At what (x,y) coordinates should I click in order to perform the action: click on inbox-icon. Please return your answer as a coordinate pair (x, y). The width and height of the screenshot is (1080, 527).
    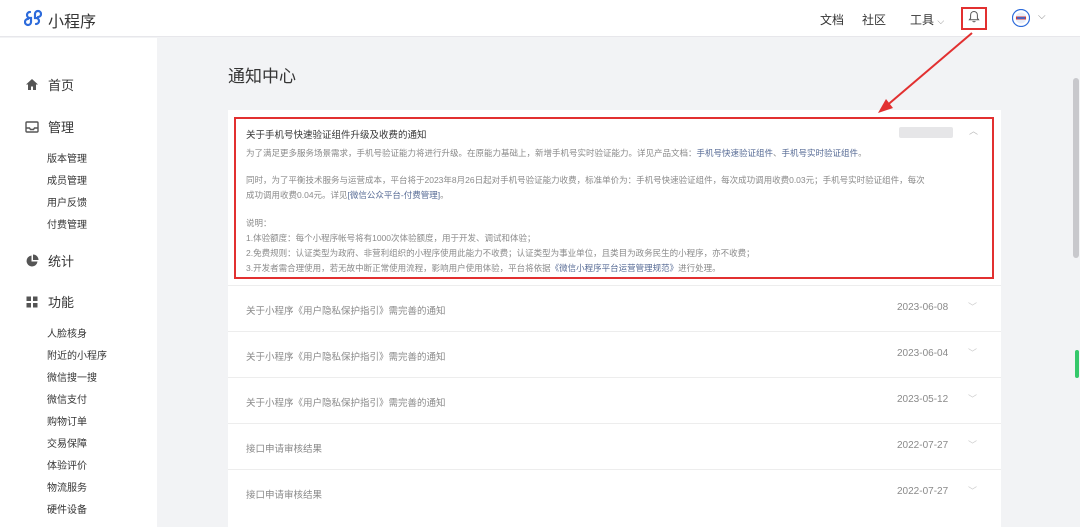
    Looking at the image, I should click on (32, 126).